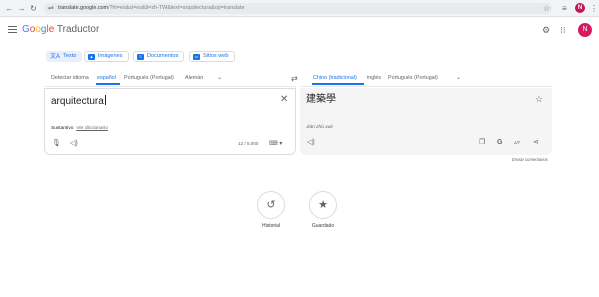  Describe the element at coordinates (275, 144) in the screenshot. I see `keyboard-icon: ⌨ ▾` at that location.